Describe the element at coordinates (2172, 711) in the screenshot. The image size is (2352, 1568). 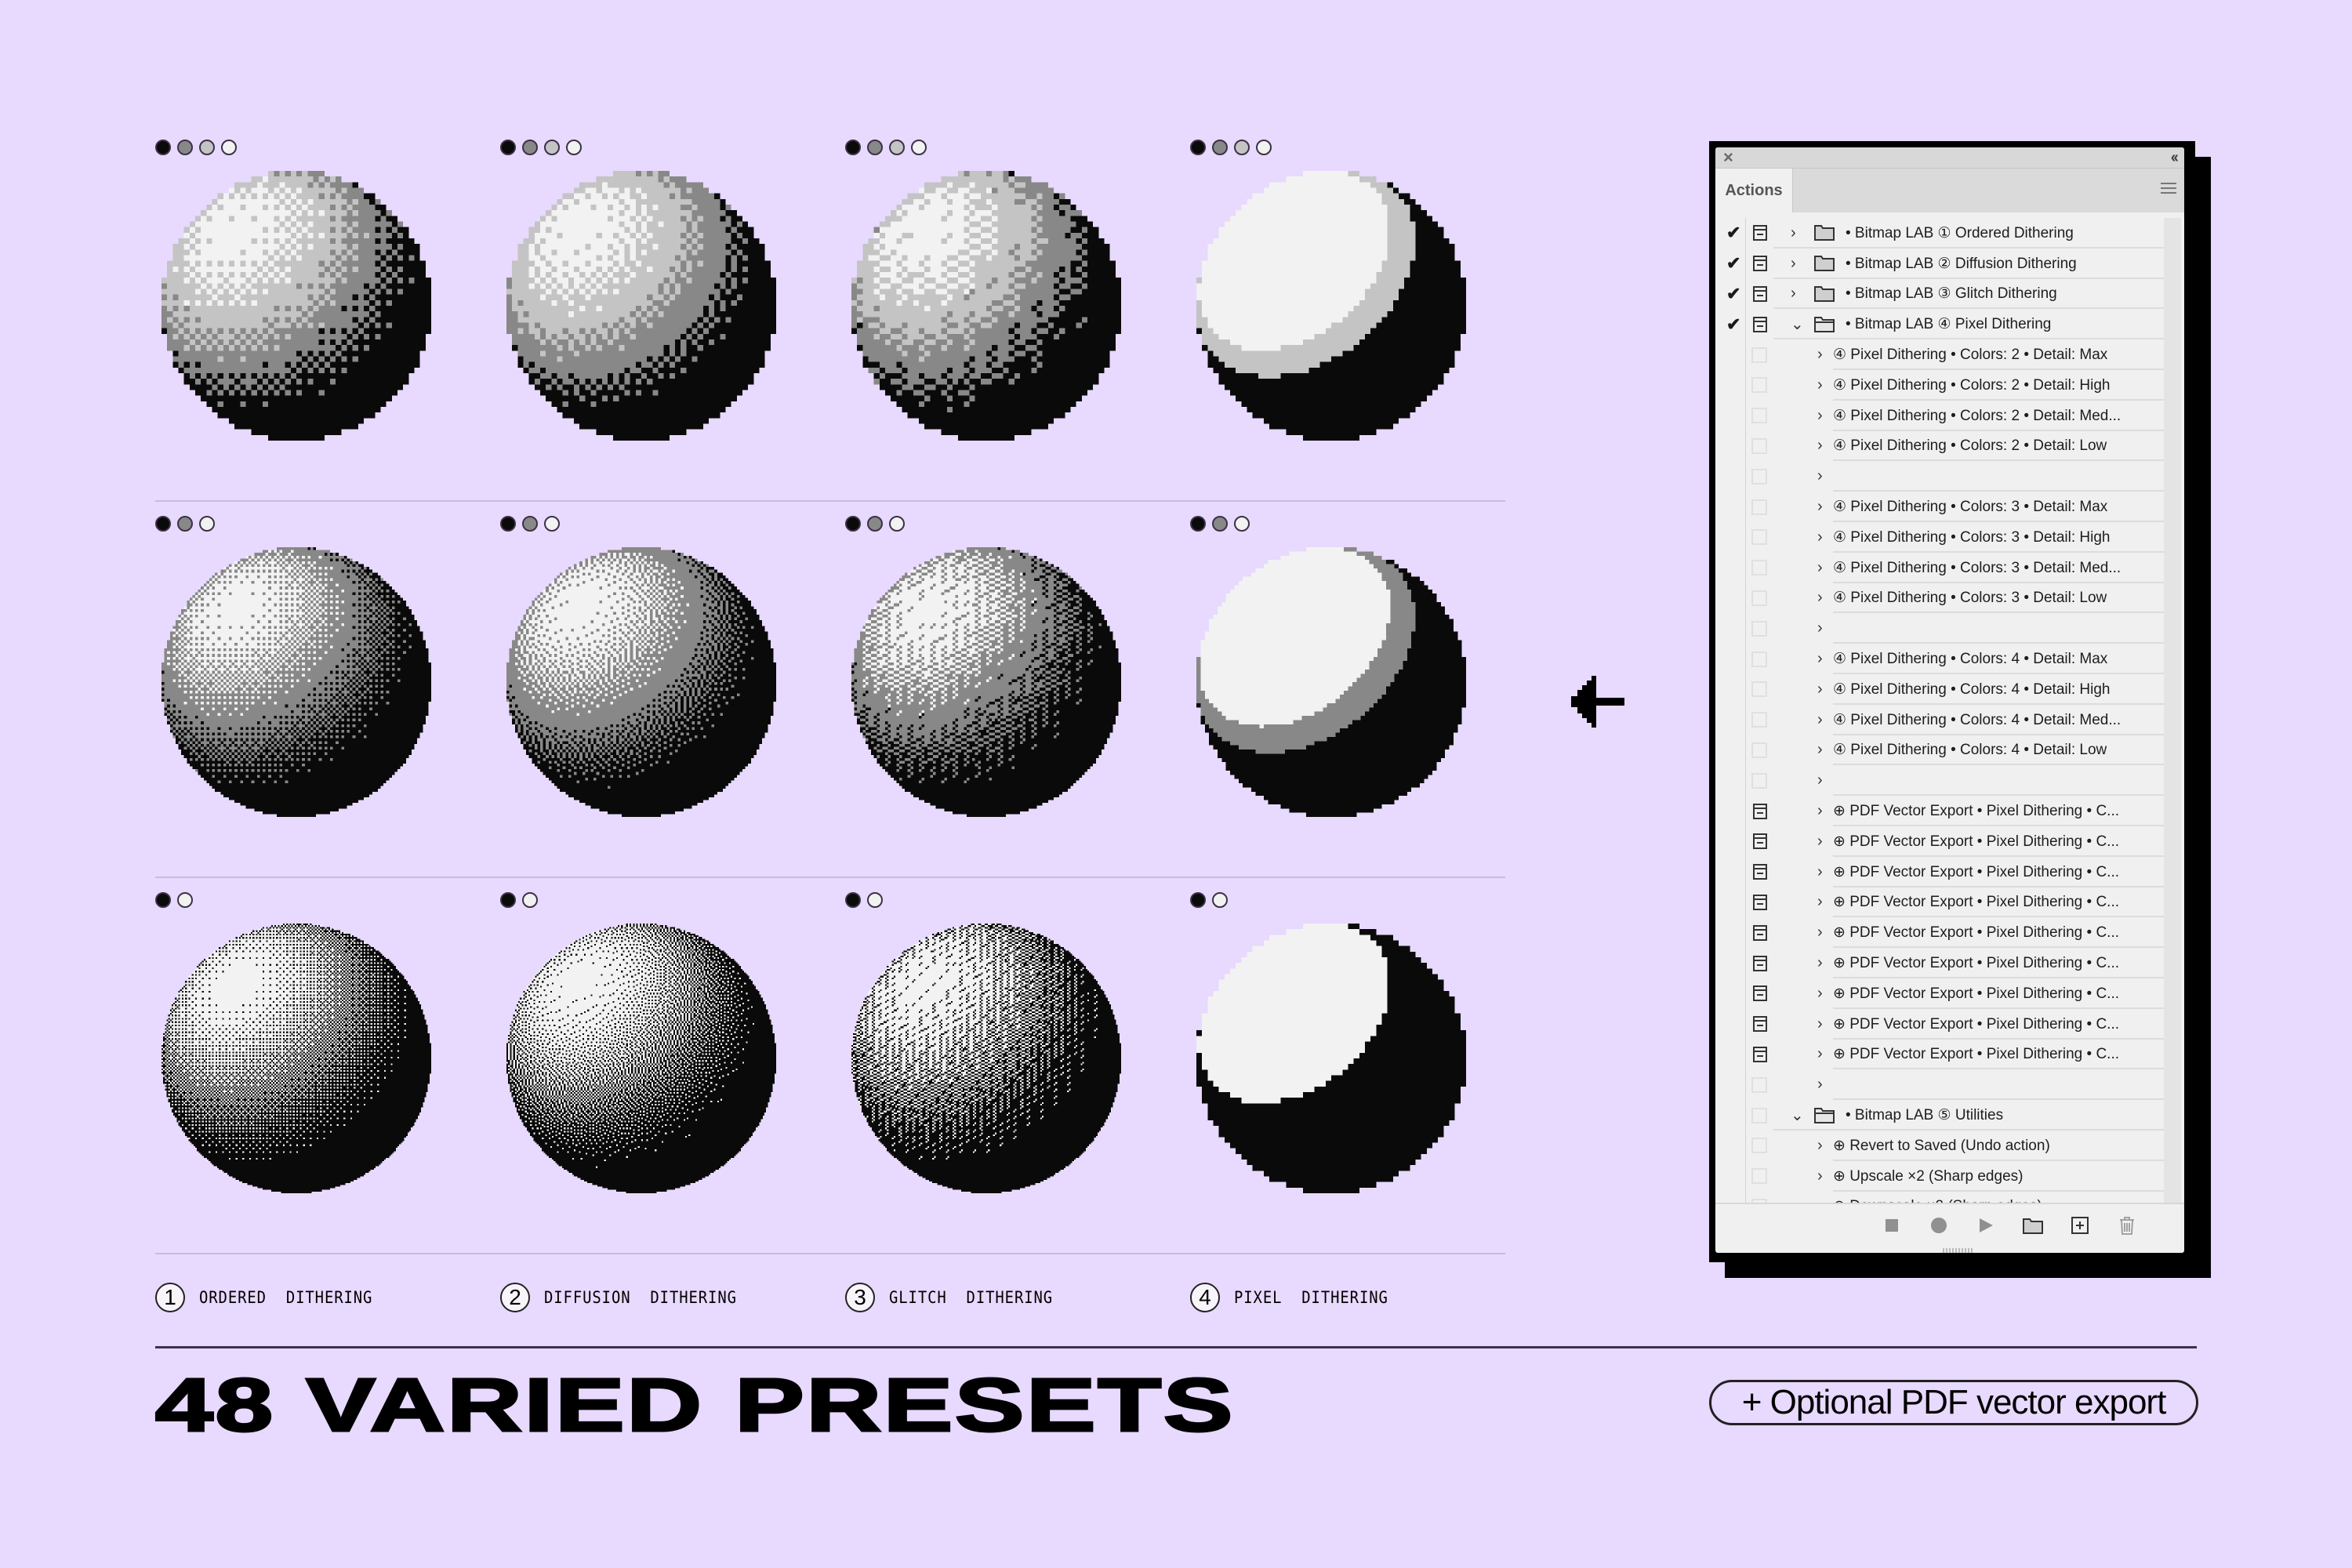
I see `scrollbar` at that location.